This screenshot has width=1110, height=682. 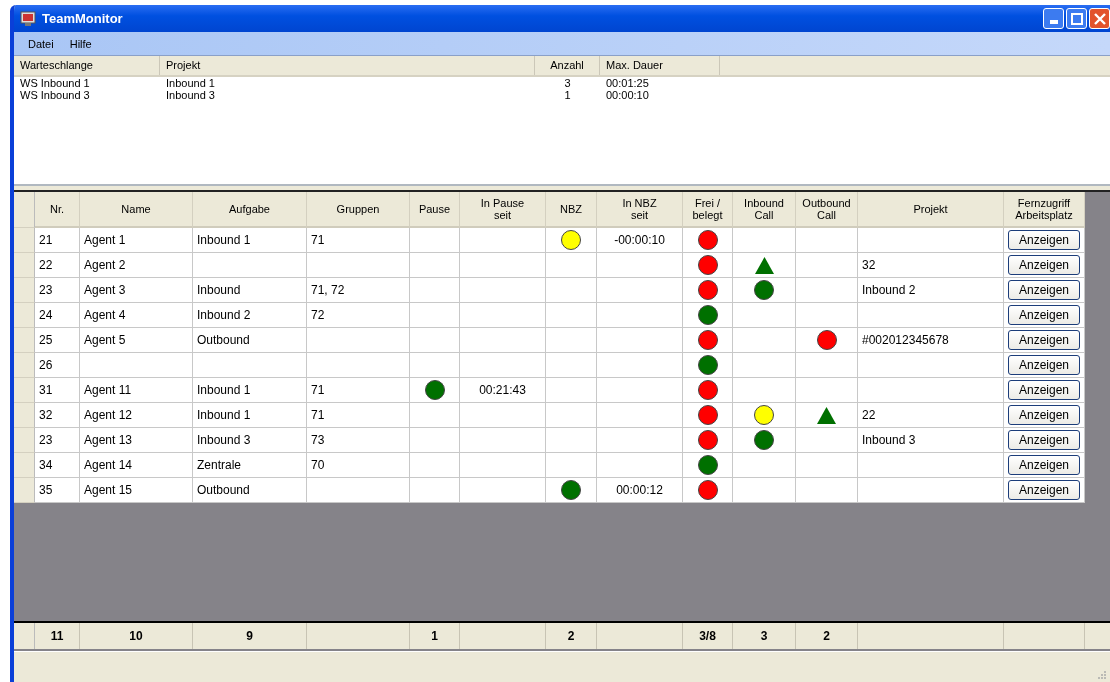 What do you see at coordinates (136, 390) in the screenshot?
I see `table-cell: Agent 11` at bounding box center [136, 390].